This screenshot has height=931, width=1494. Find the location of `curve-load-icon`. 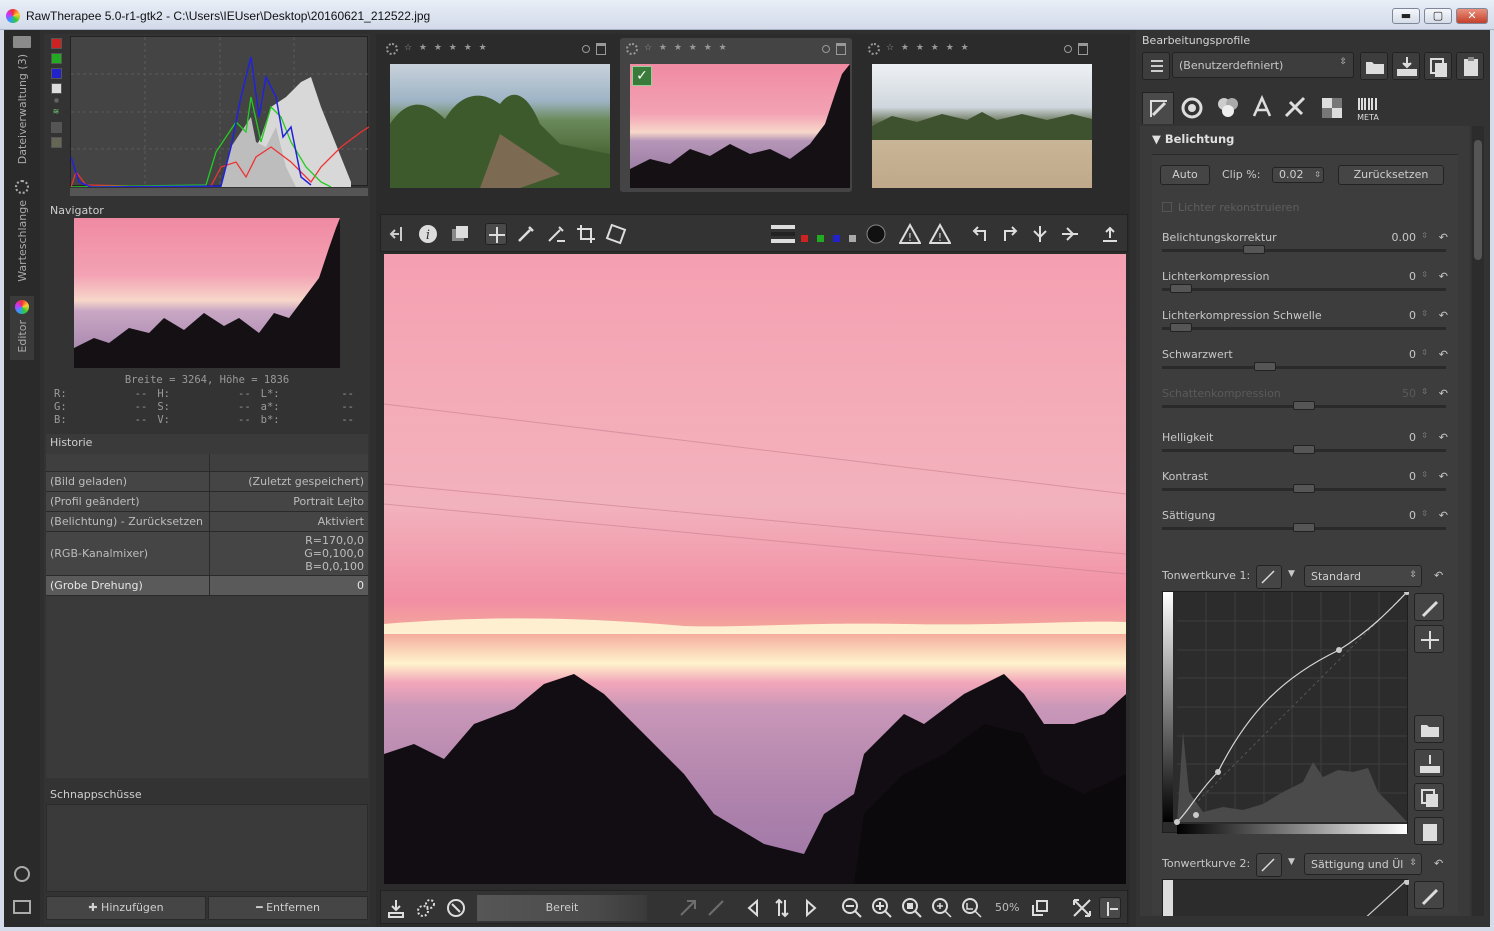

curve-load-icon is located at coordinates (1429, 729).